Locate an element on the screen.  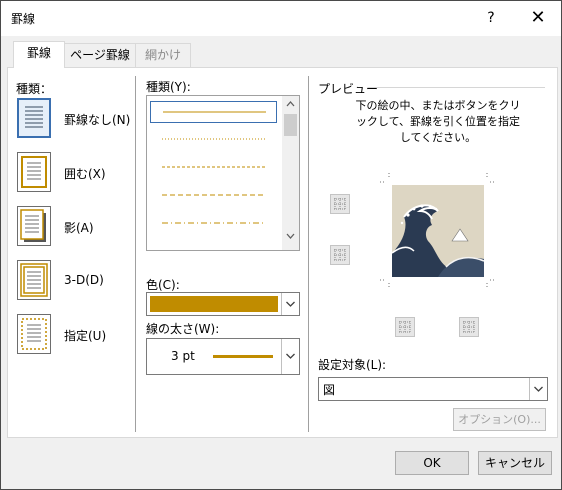
border-none-icon is located at coordinates (34, 118).